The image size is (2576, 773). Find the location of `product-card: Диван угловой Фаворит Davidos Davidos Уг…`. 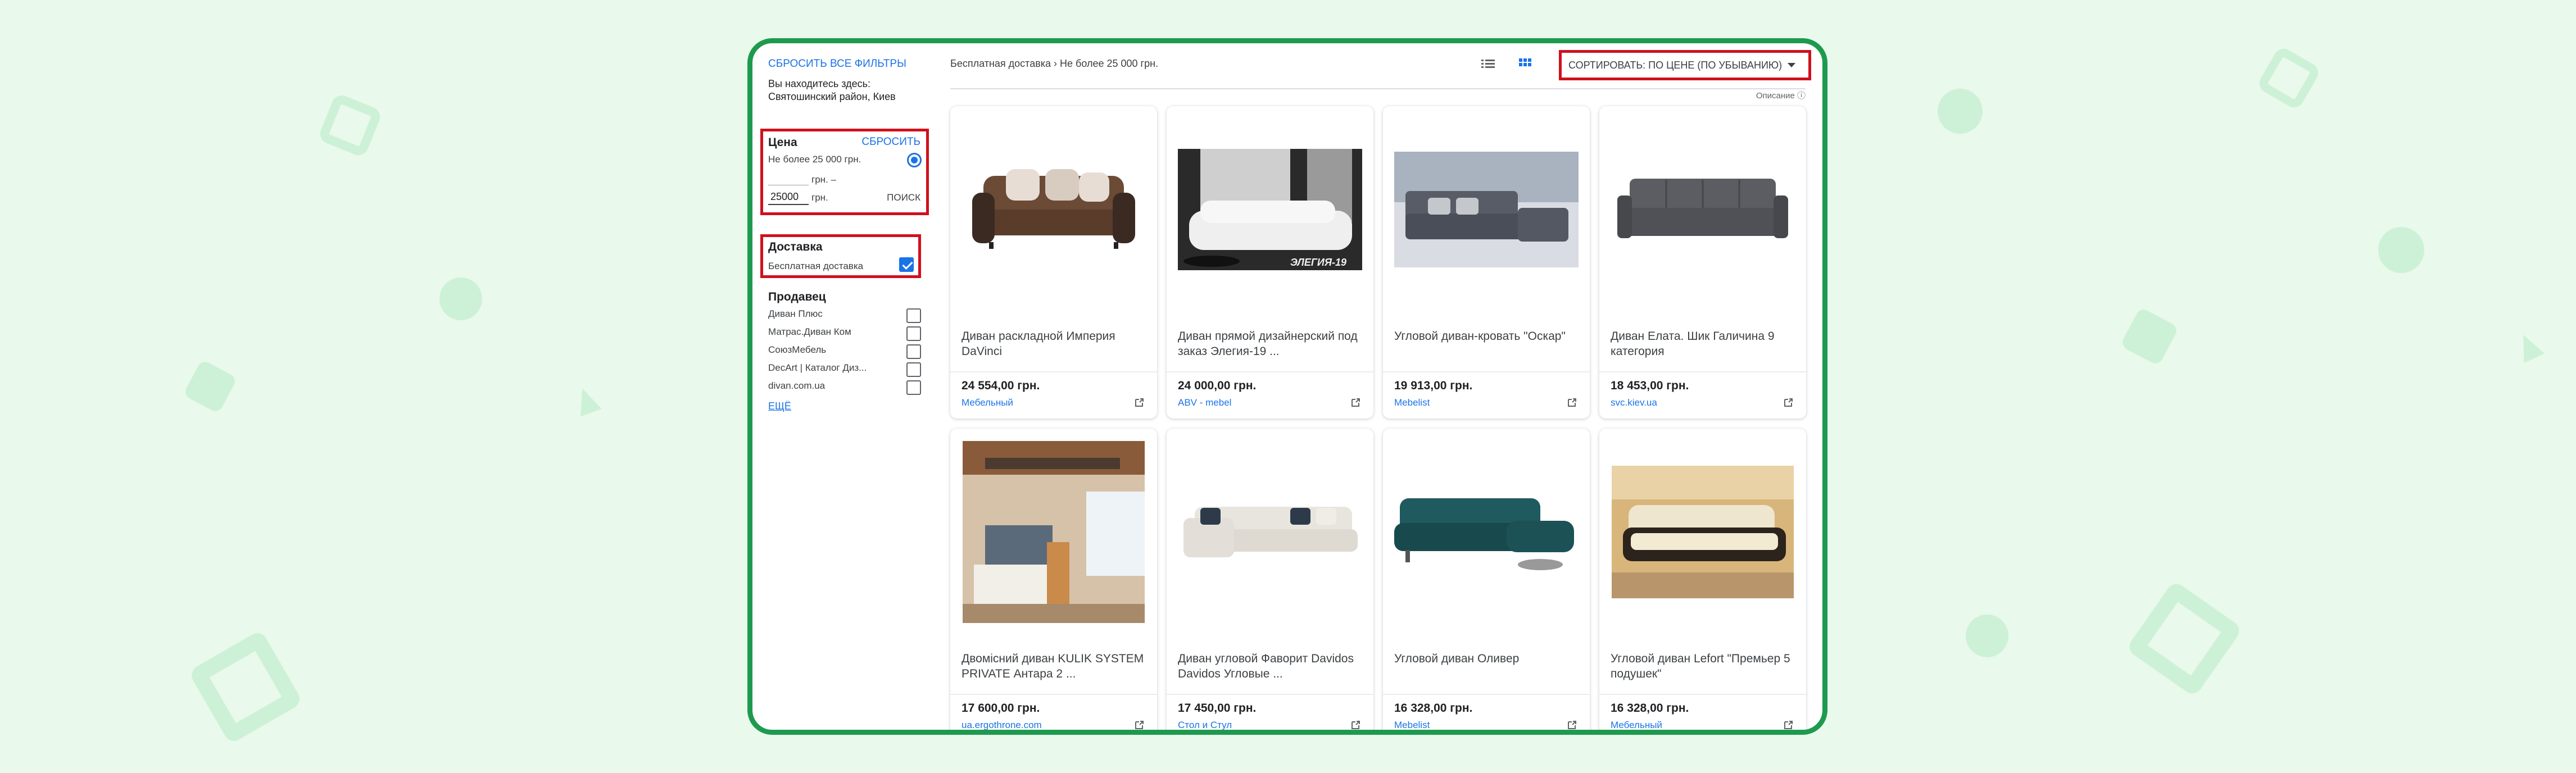

product-card: Диван угловой Фаворит Davidos Davidos Уг… is located at coordinates (1270, 580).